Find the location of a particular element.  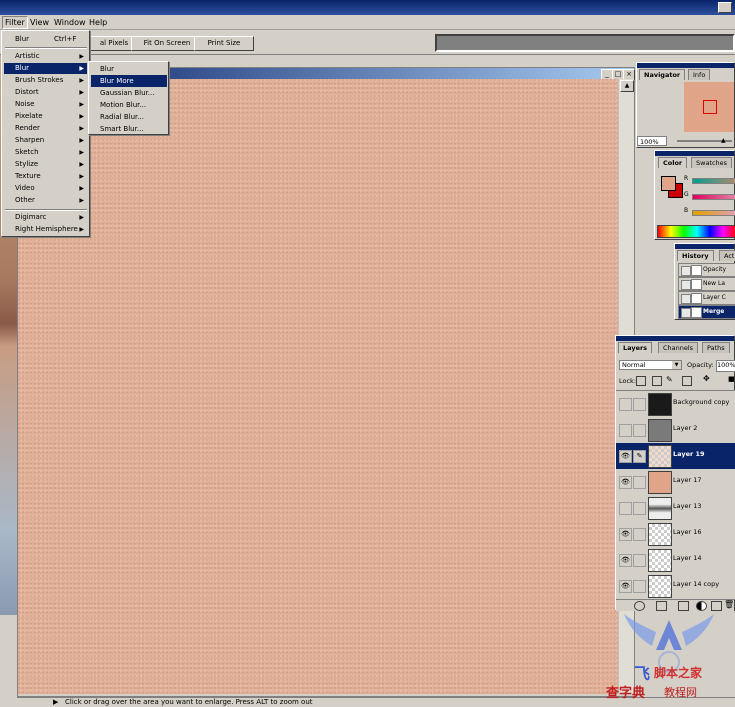

scroll-up-arrow-icon: ▲ is located at coordinates (627, 86).